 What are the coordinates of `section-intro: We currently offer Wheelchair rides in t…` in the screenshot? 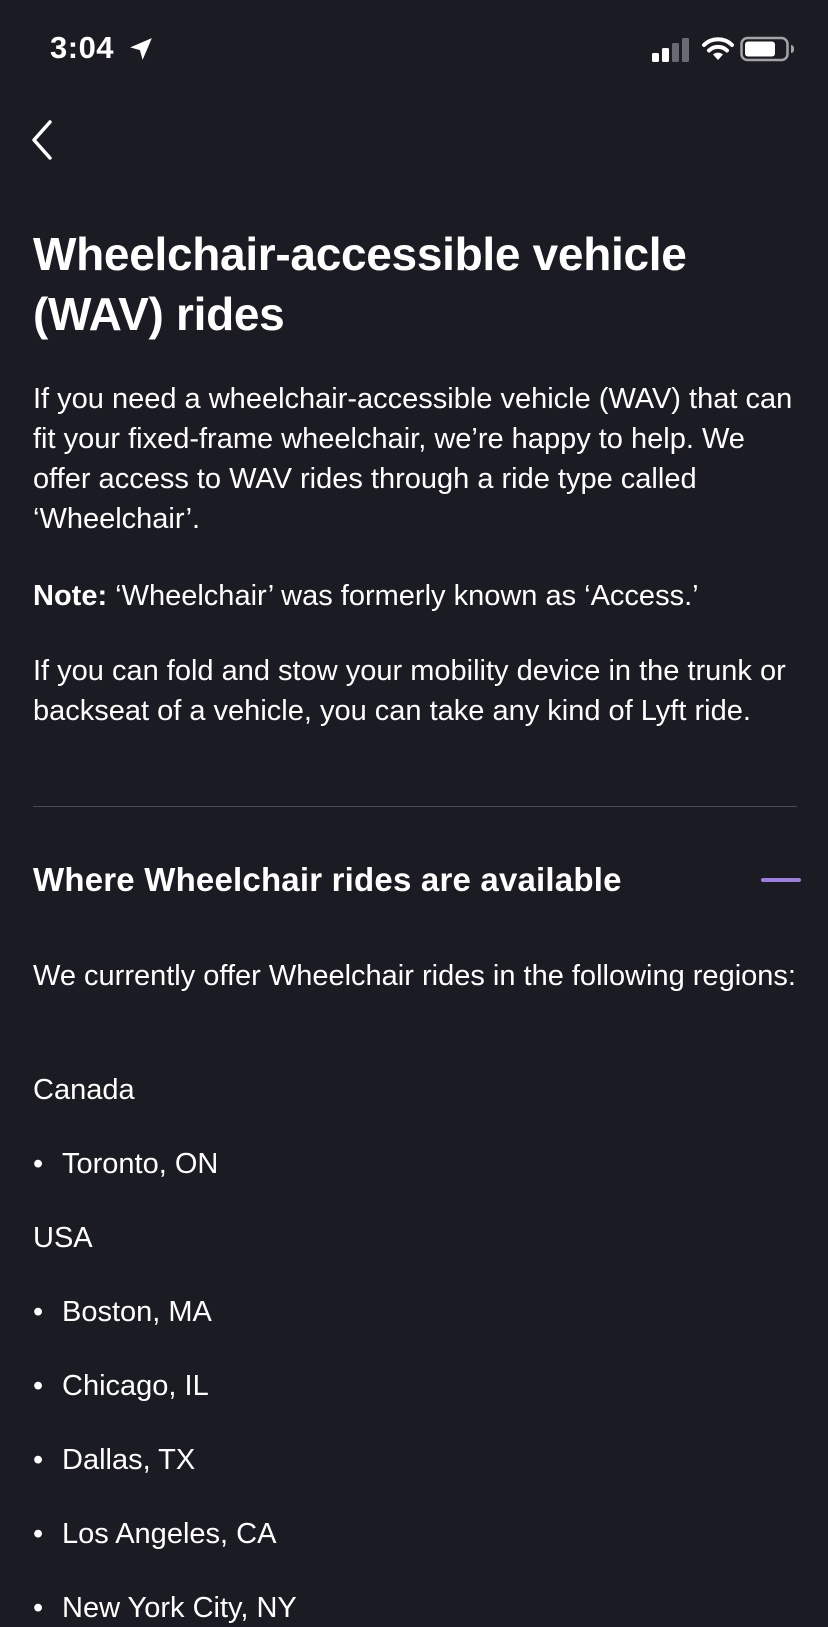 It's located at (414, 976).